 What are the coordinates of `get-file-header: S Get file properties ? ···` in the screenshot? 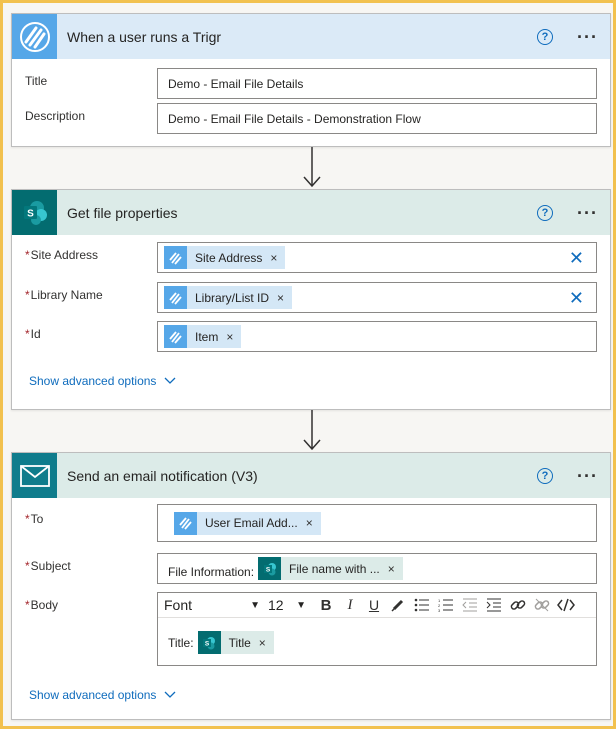 It's located at (311, 212).